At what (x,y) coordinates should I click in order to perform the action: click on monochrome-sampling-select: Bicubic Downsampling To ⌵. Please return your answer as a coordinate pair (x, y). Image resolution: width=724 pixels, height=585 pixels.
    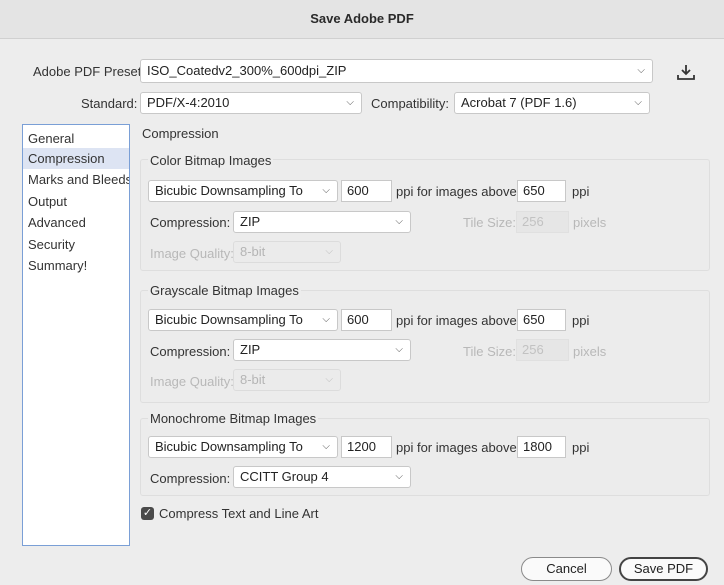
    Looking at the image, I should click on (243, 447).